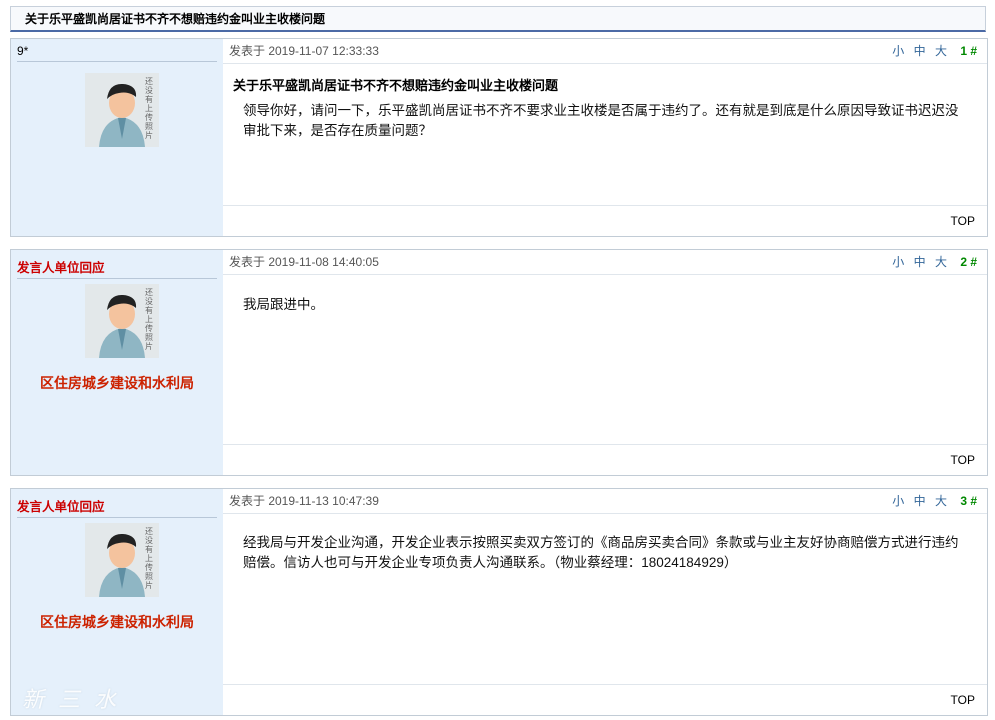 The height and width of the screenshot is (720, 995). I want to click on thread-title: 关于乐平盛凯尚居证书不齐不想赔违约金叫业主收楼问题, so click(498, 19).